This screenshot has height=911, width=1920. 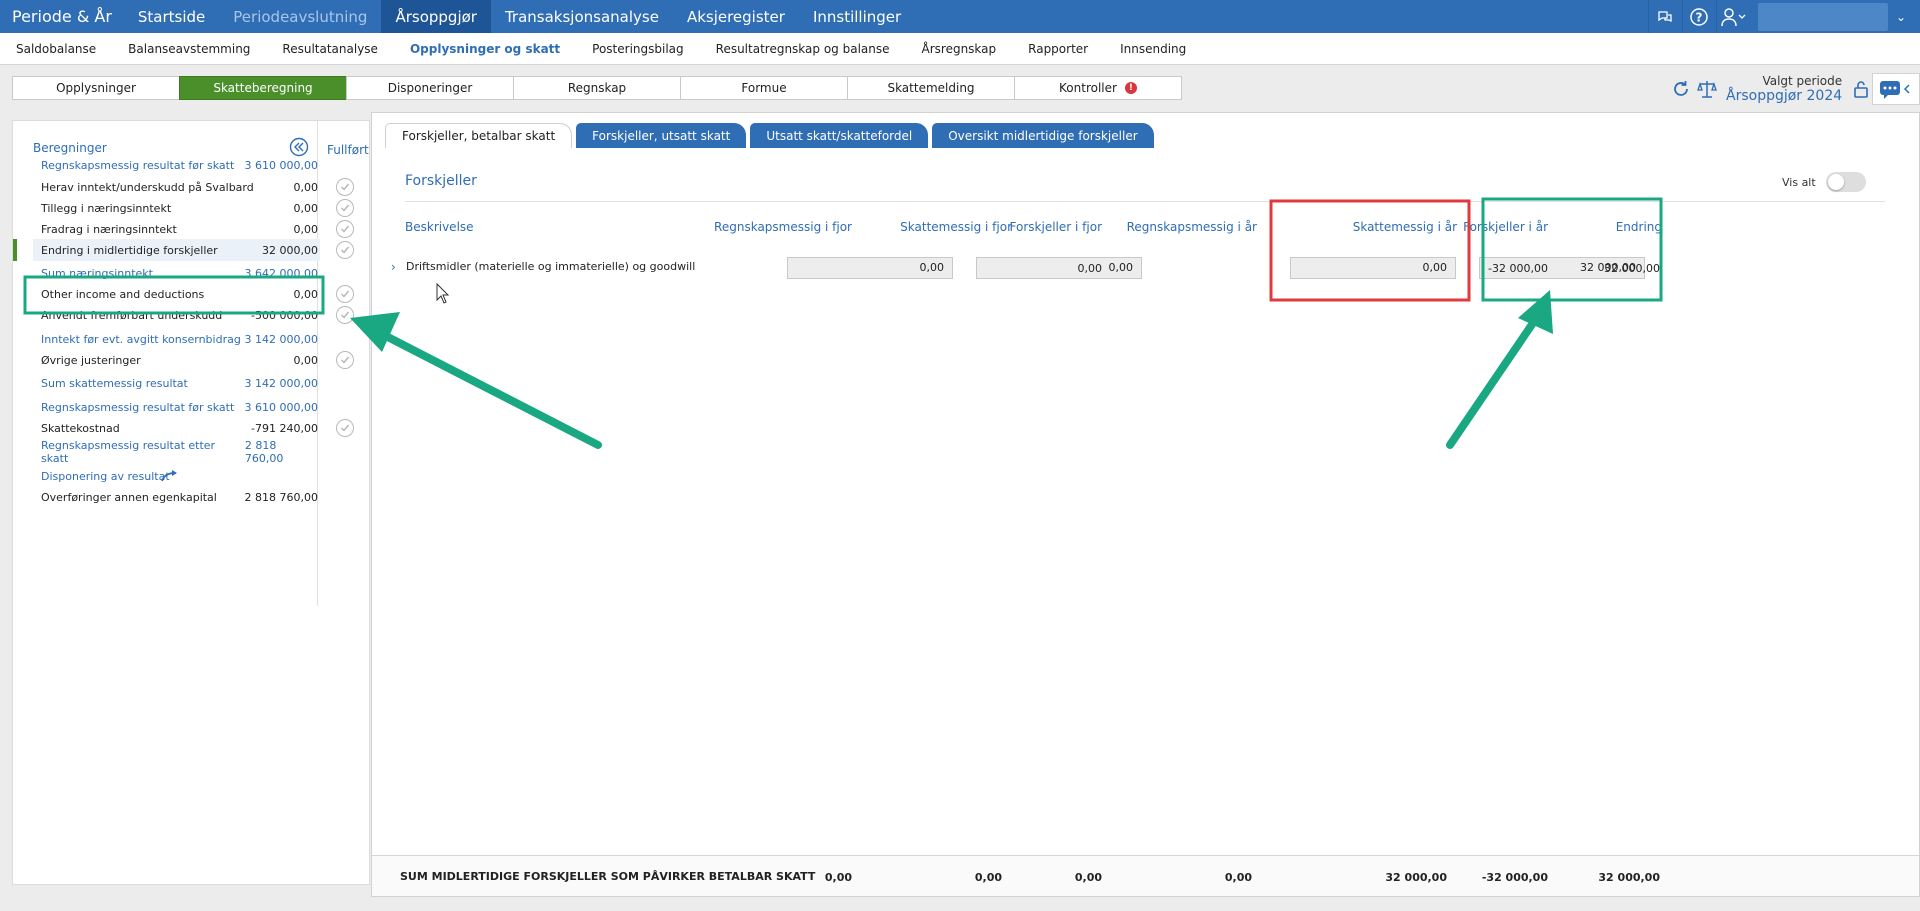 I want to click on share-arrow-icon, so click(x=170, y=476).